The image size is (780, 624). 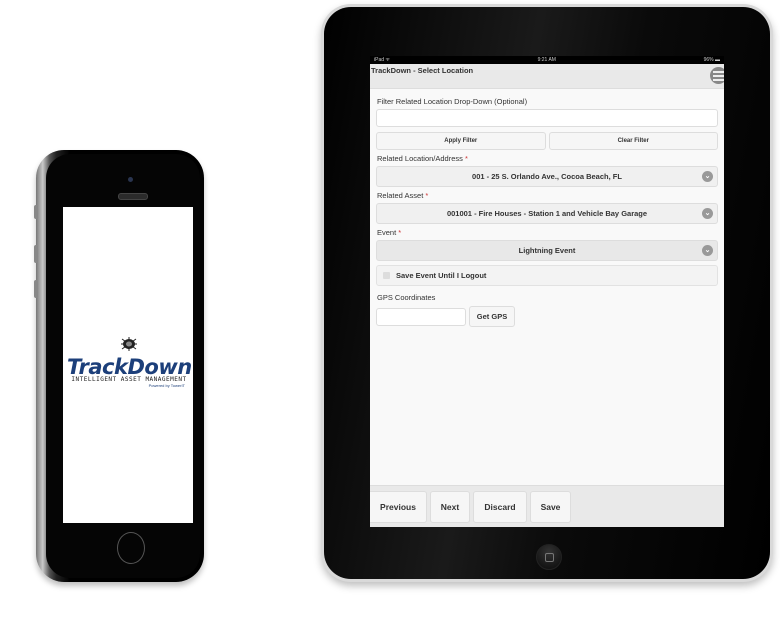 What do you see at coordinates (400, 195) in the screenshot?
I see `asset-label-text: Related Asset` at bounding box center [400, 195].